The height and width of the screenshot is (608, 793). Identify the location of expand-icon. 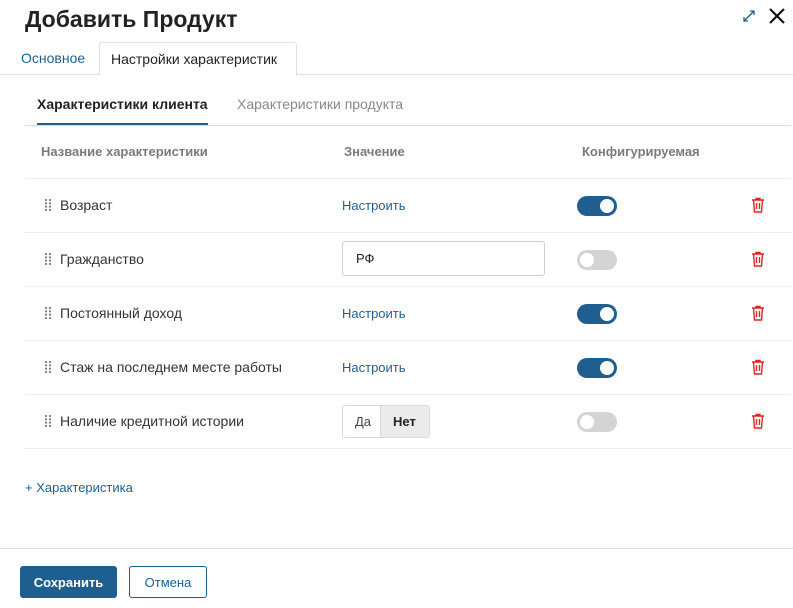
(749, 16).